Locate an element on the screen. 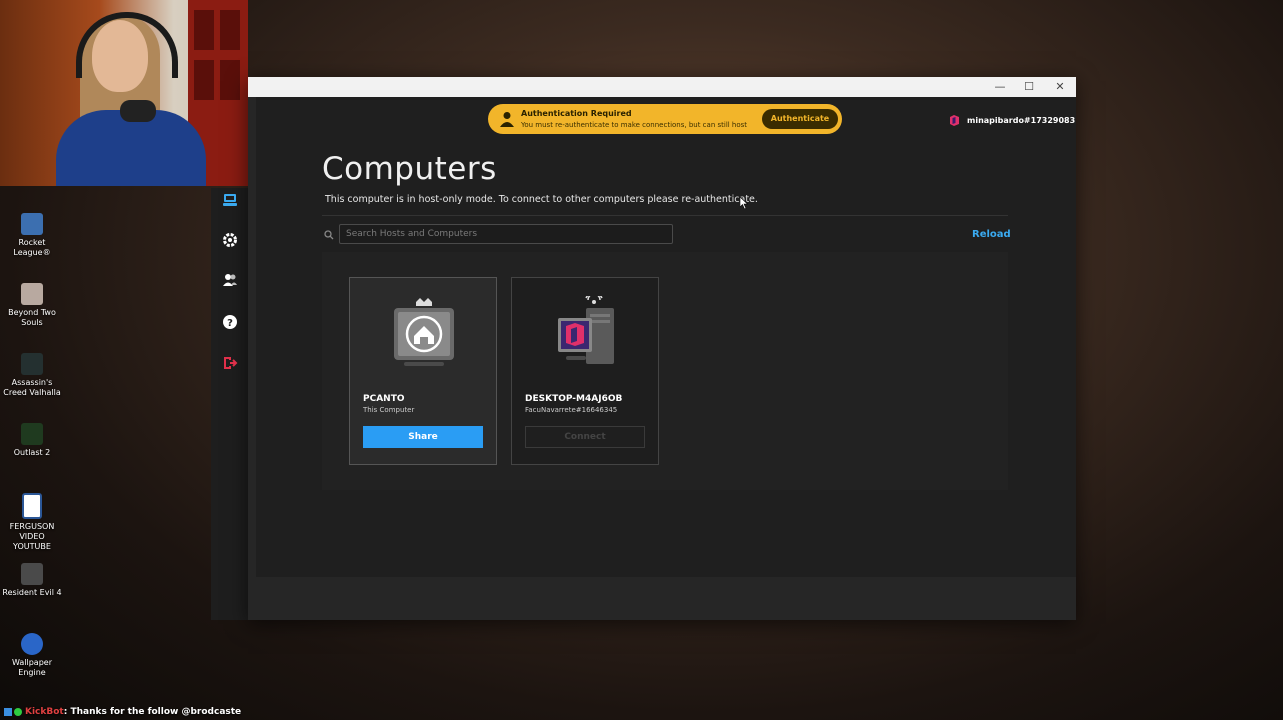 This screenshot has width=1283, height=720. verified-badge-icon is located at coordinates (18, 711).